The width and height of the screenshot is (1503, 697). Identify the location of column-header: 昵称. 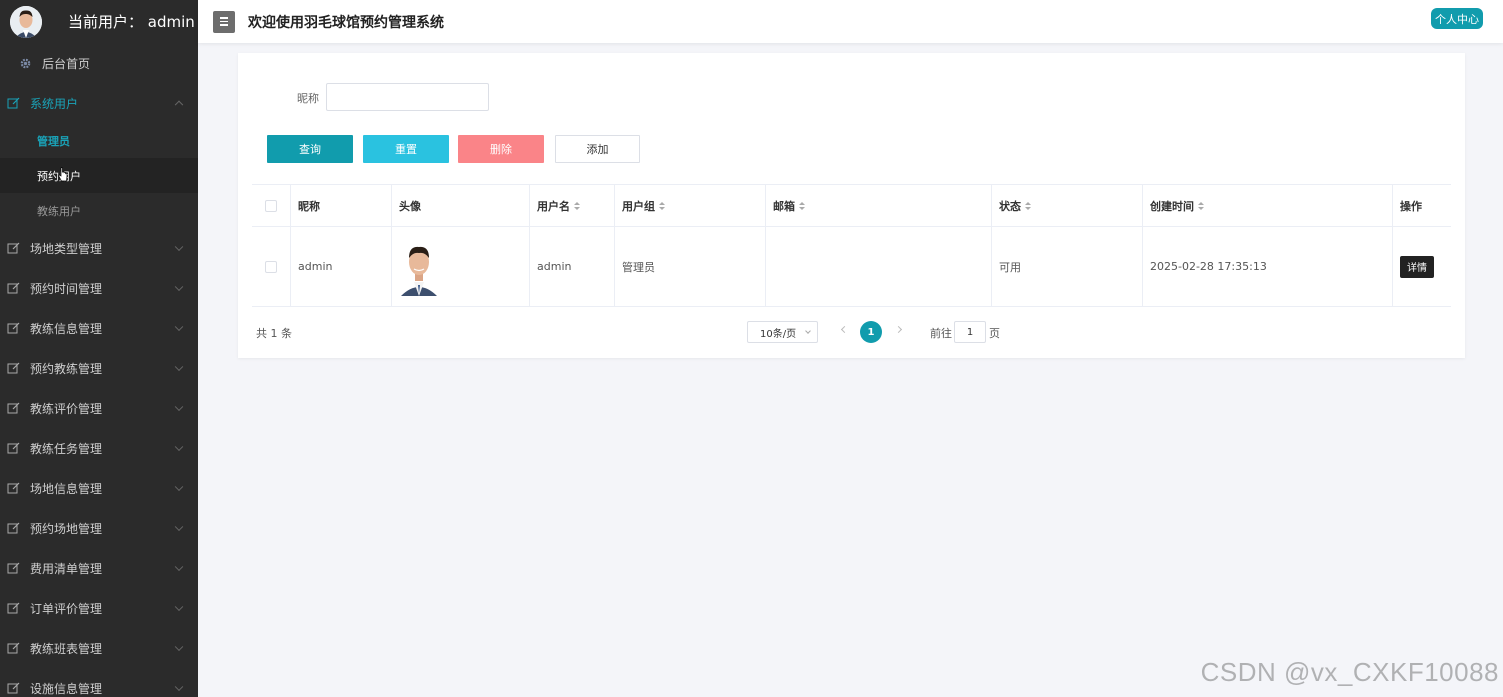
(341, 205).